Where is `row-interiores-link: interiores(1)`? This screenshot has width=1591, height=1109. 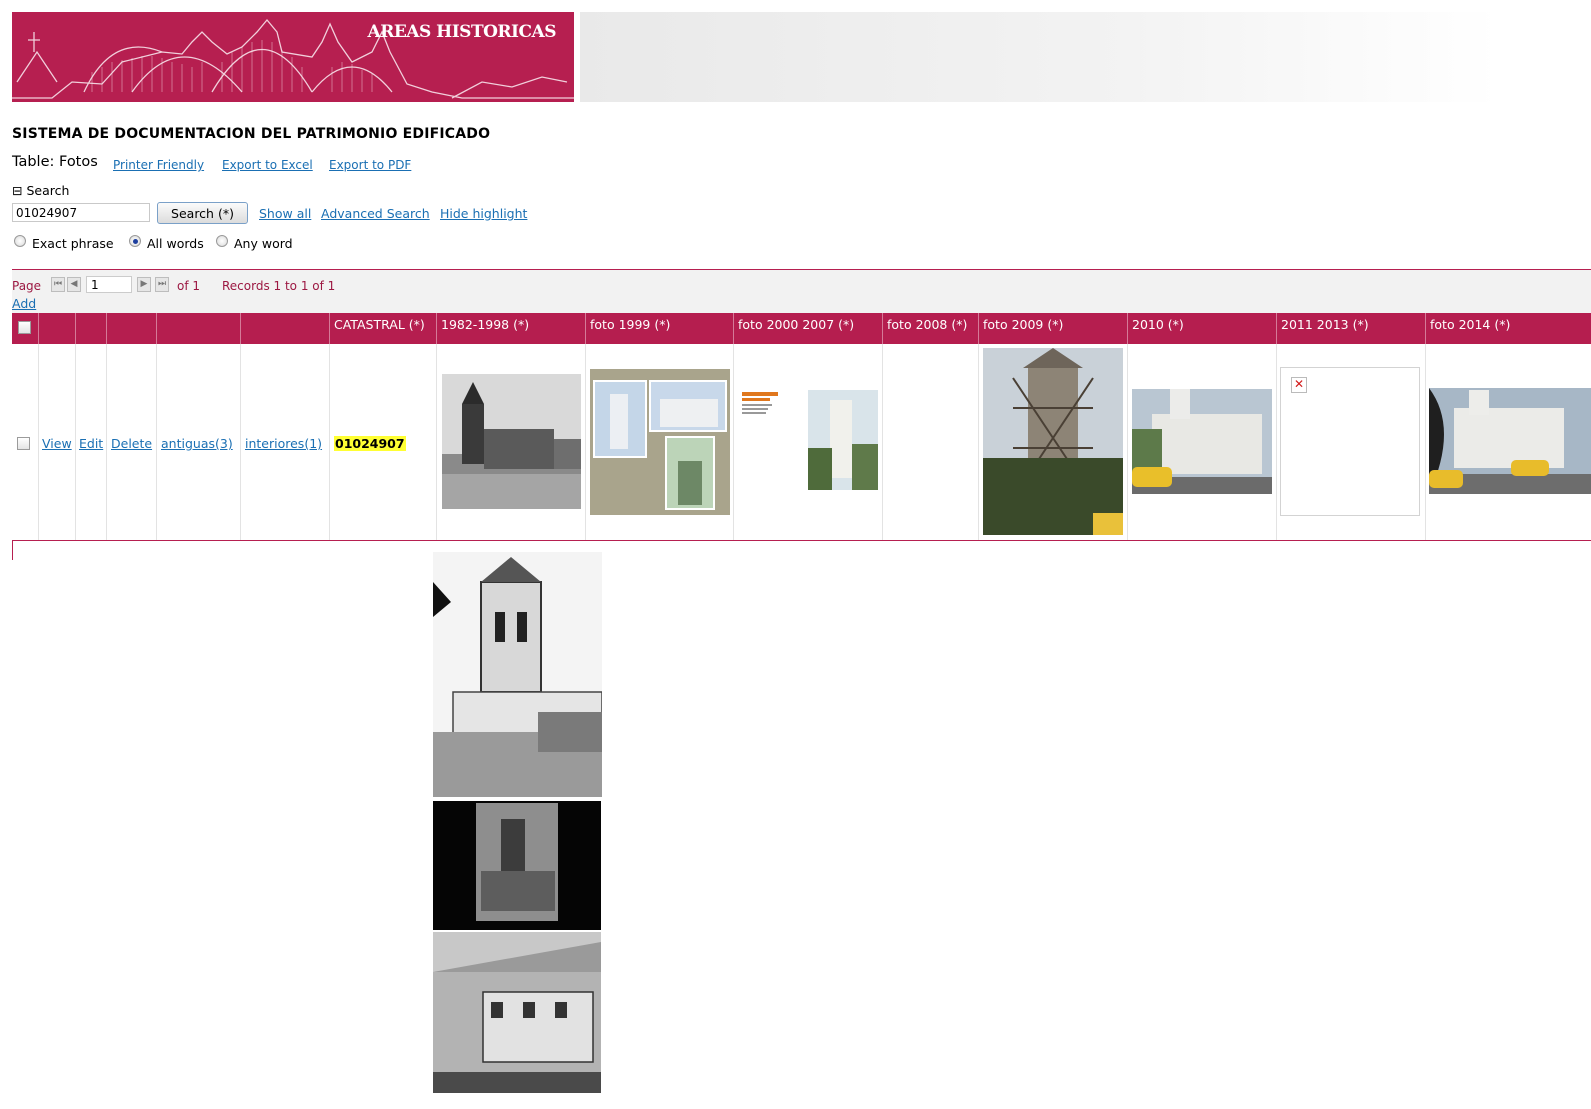 row-interiores-link: interiores(1) is located at coordinates (283, 443).